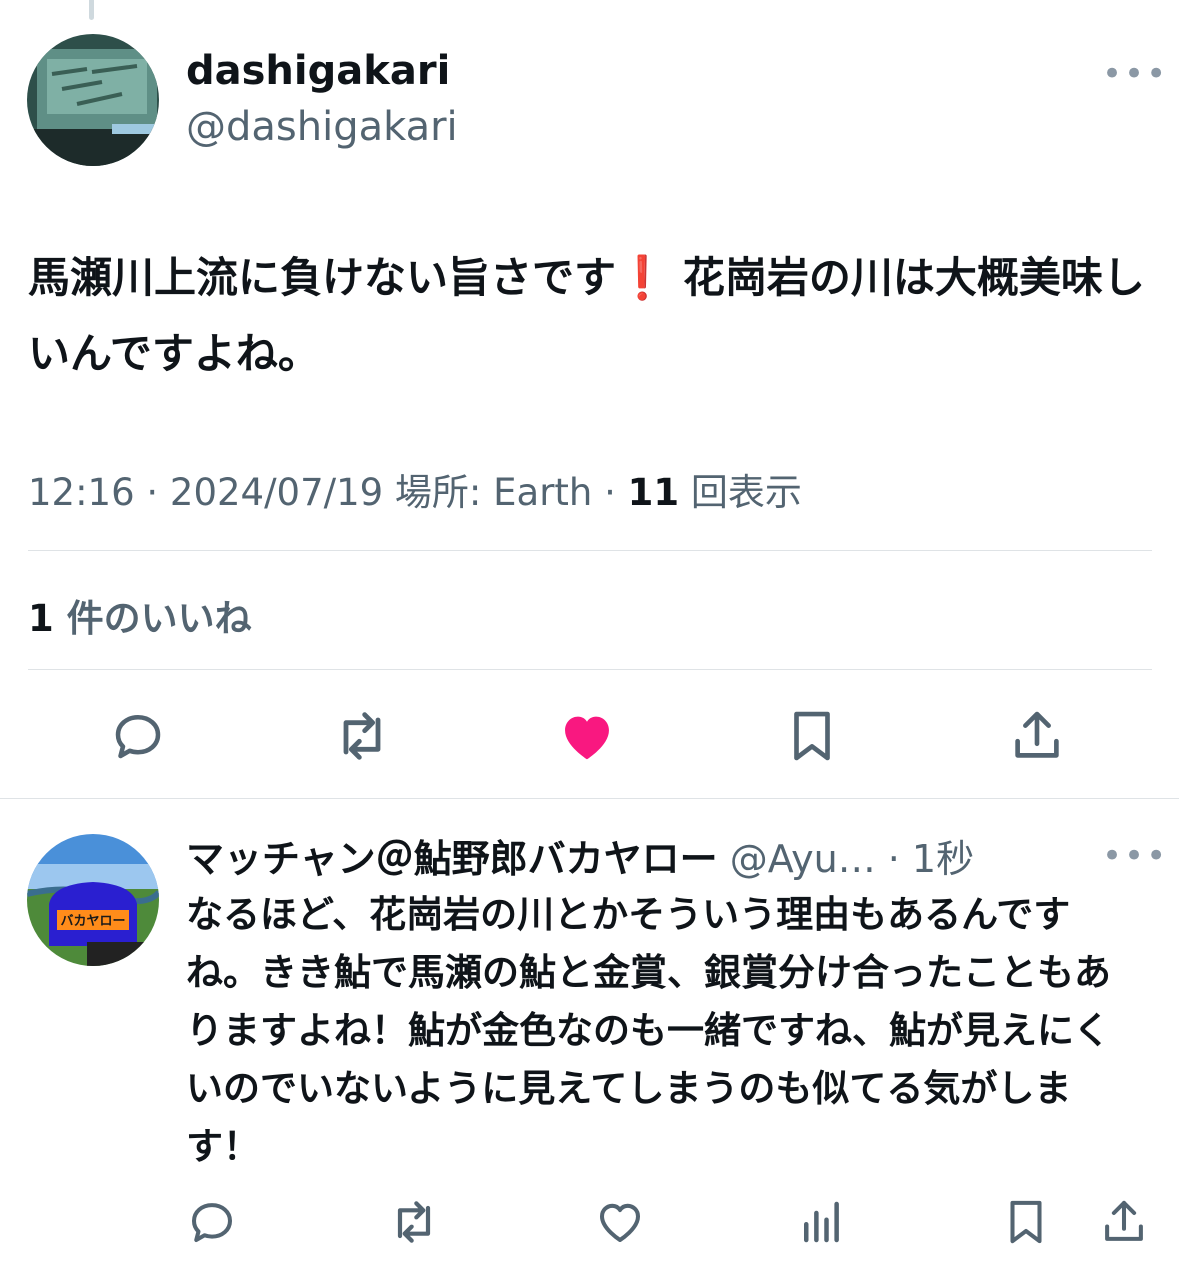  I want to click on reply-author-avatar: バカヤロー, so click(93, 900).